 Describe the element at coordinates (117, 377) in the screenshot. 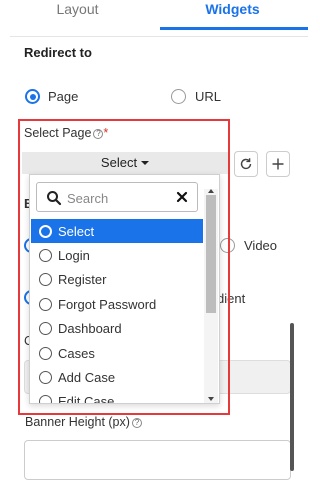

I see `dropdown-option-add-case: Add Case` at that location.